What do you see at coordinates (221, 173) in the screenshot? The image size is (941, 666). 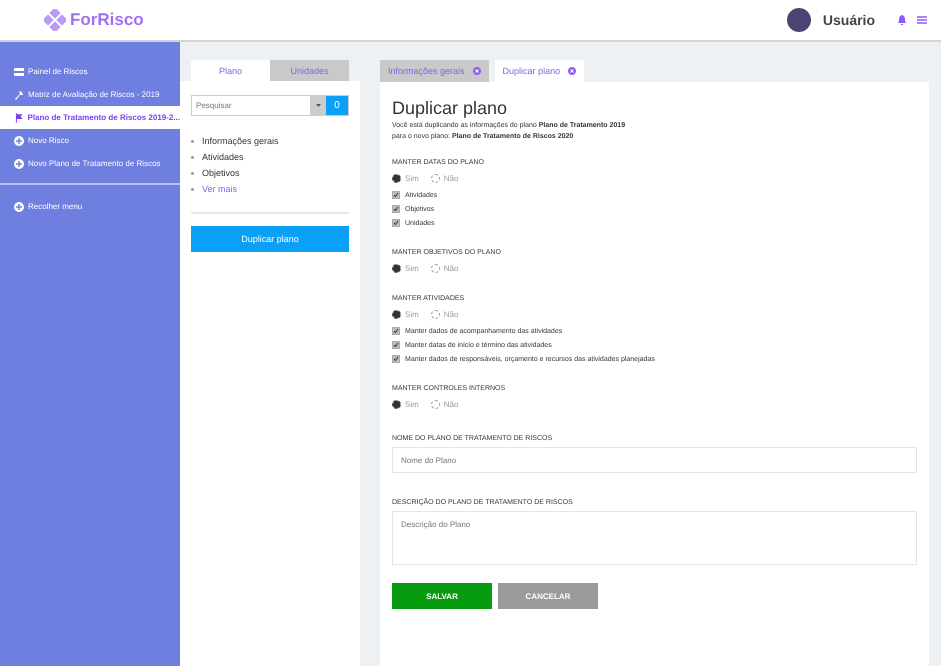 I see `outline-item: Objetivos` at bounding box center [221, 173].